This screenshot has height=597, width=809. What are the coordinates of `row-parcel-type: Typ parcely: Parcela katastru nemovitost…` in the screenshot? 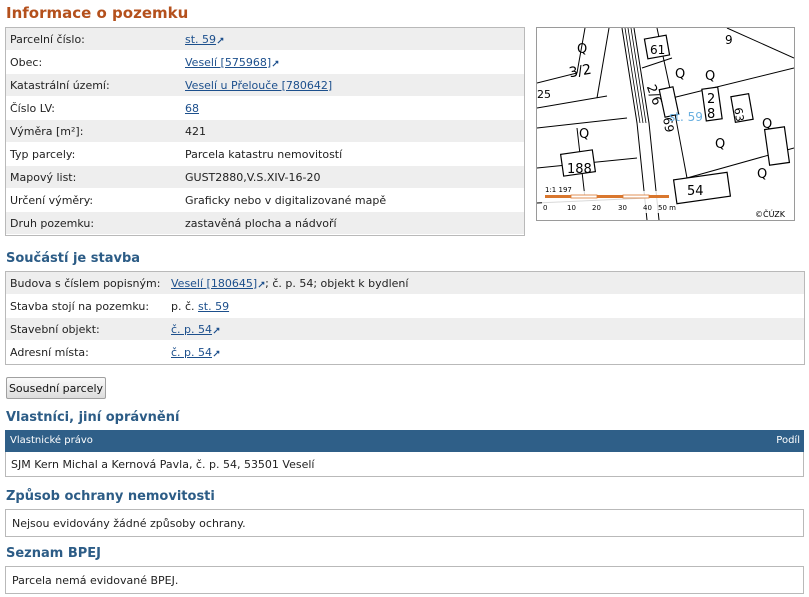 It's located at (265, 154).